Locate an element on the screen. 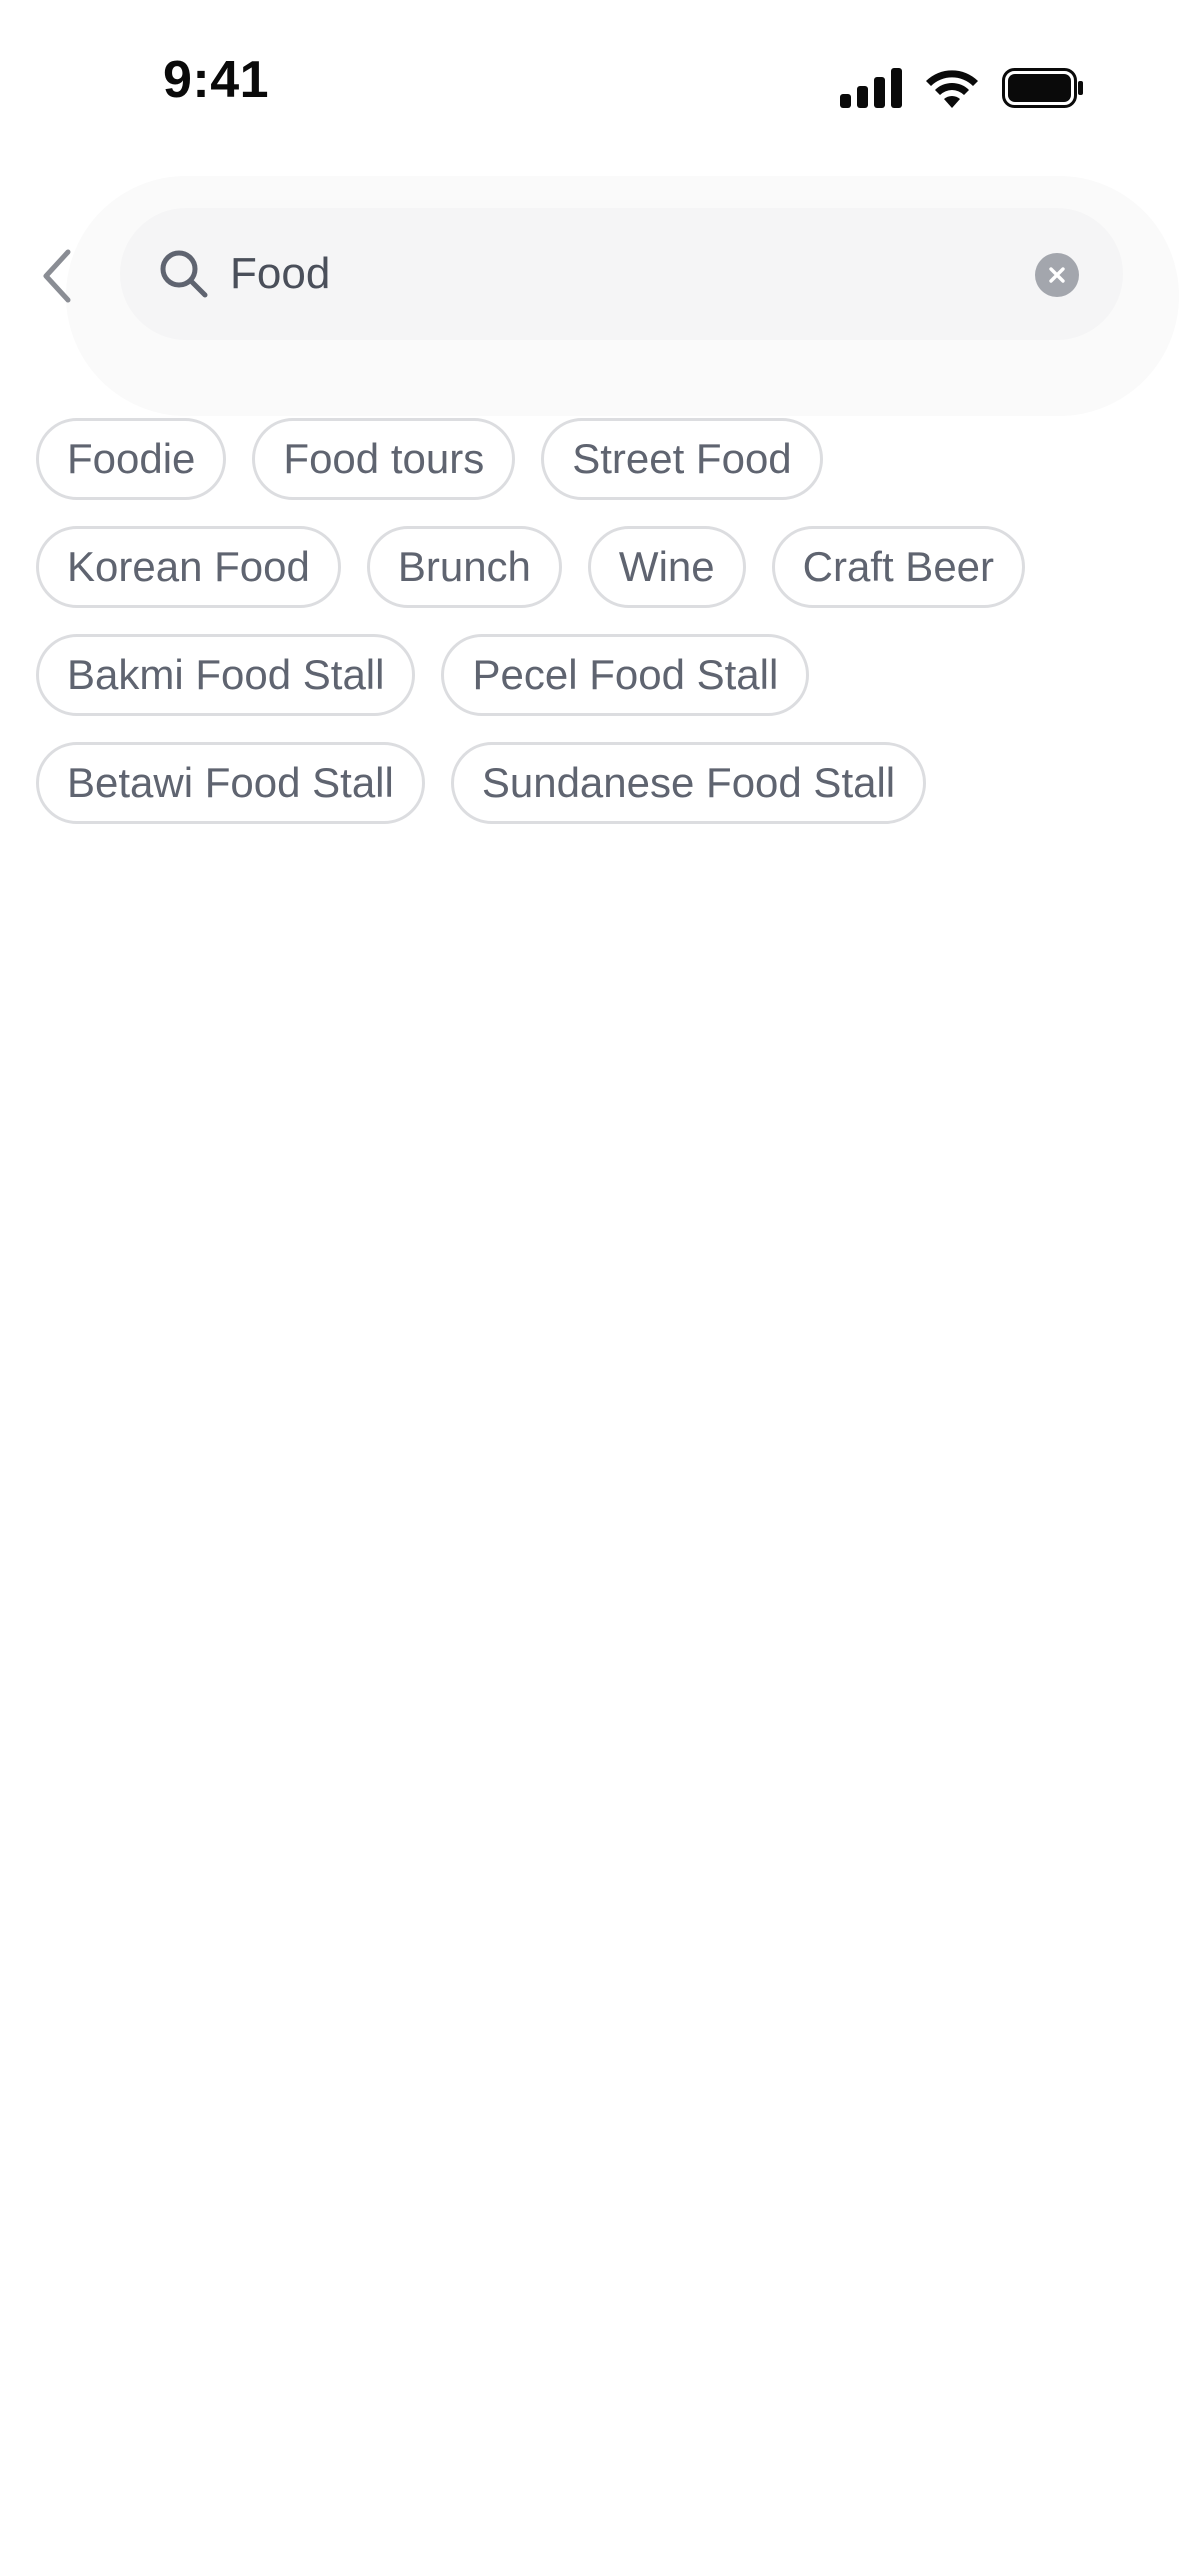  chip-wine: Wine is located at coordinates (666, 567).